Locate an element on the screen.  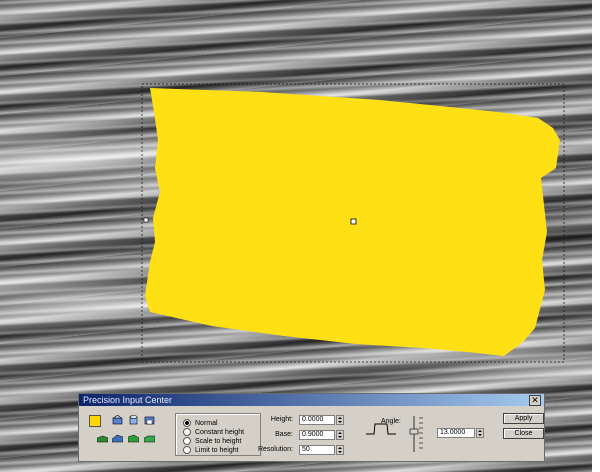
arch-icon is located at coordinates (149, 420).